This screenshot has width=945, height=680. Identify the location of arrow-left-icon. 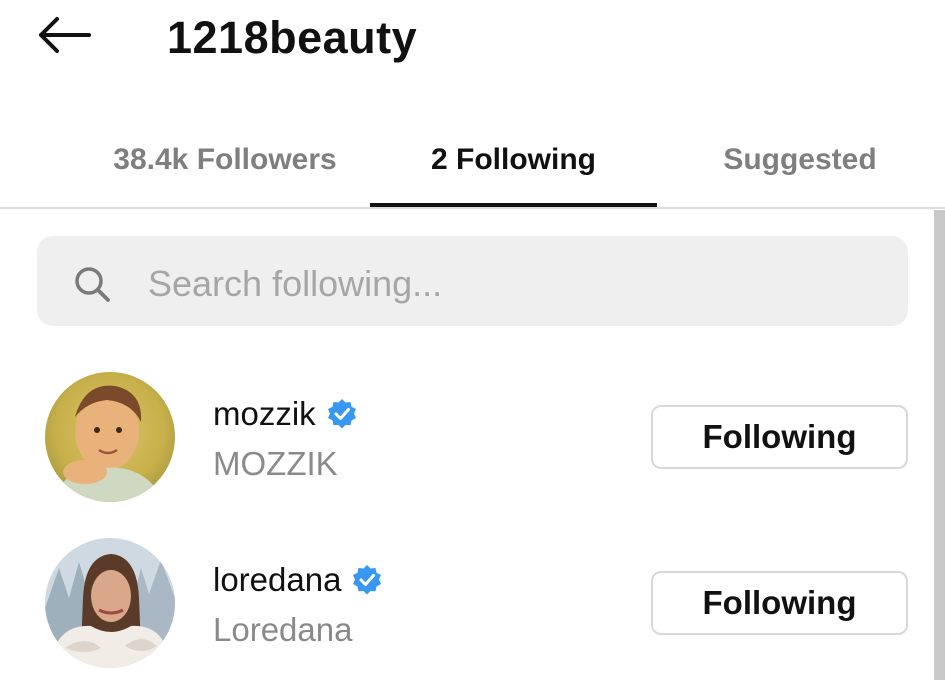
(65, 35).